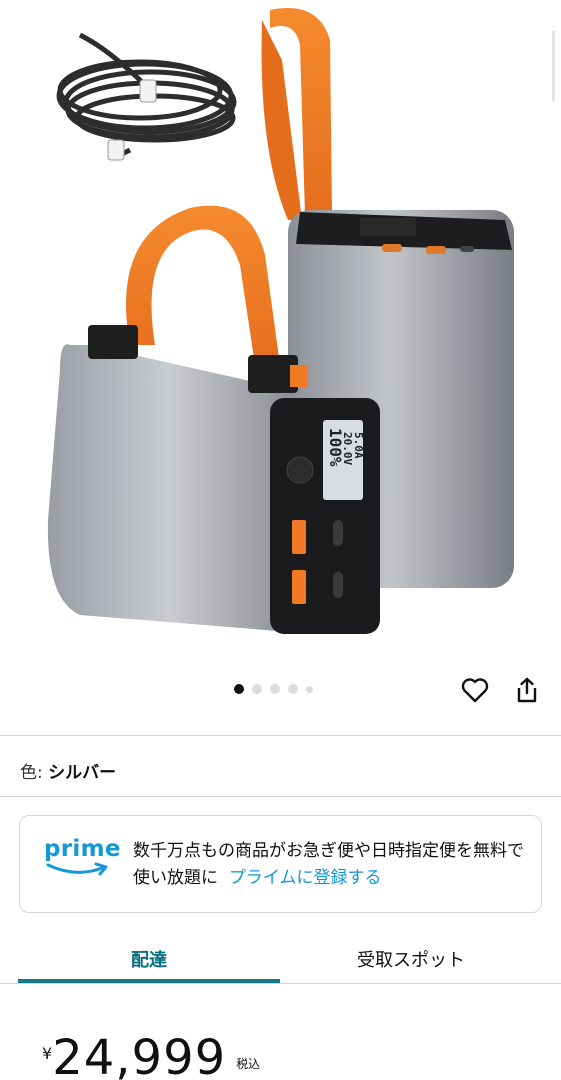 The height and width of the screenshot is (1080, 561). What do you see at coordinates (82, 849) in the screenshot?
I see `prime-logo-text: prime` at bounding box center [82, 849].